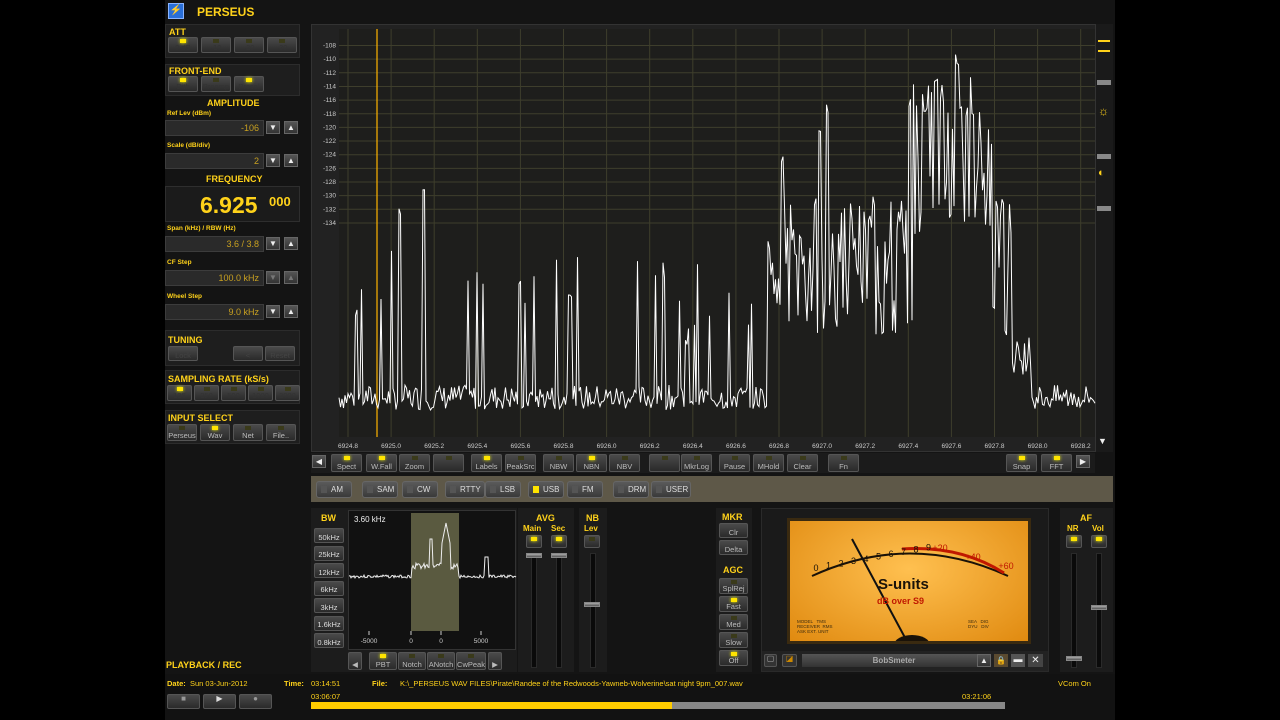  Describe the element at coordinates (273, 127) in the screenshot. I see `ref-level-down-button: ▼` at that location.